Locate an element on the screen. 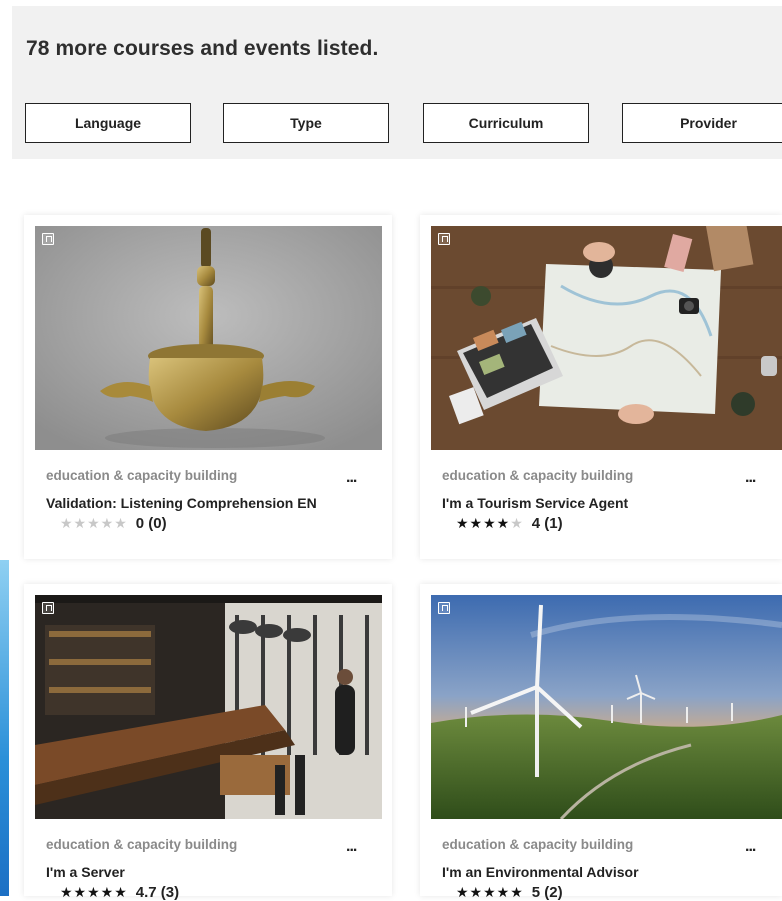  restaurant-bar-image is located at coordinates (208, 707).